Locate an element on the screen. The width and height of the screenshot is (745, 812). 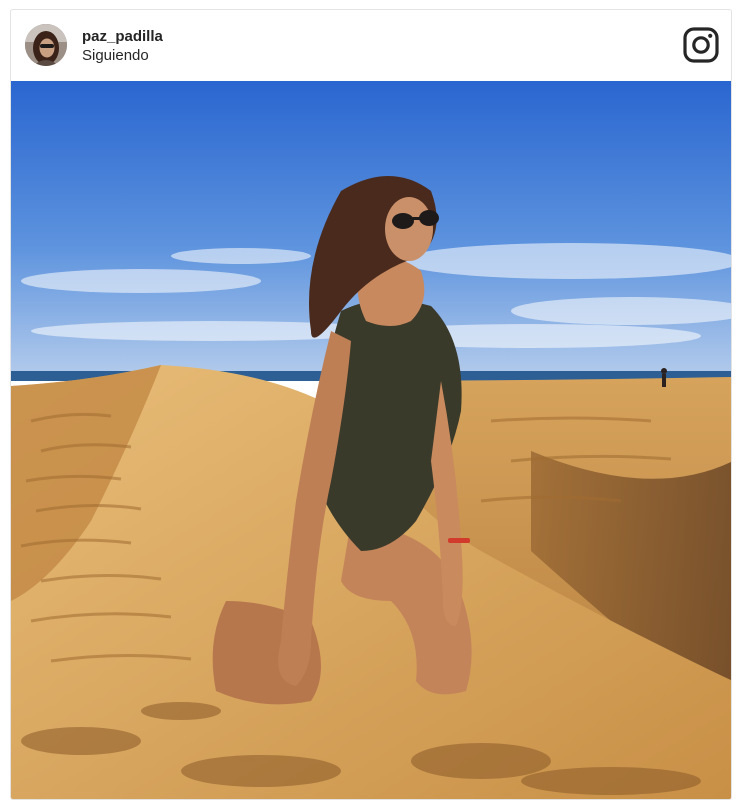
user-avatar-icon is located at coordinates (46, 45).